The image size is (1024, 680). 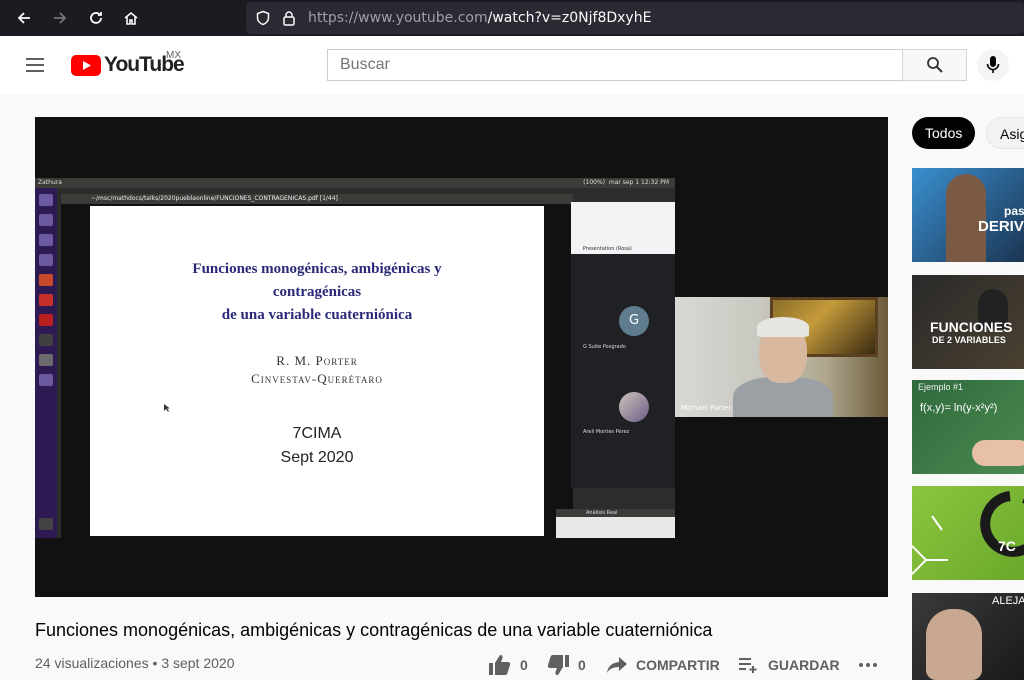 I want to click on desktop-app-name: Zathura, so click(x=50, y=182).